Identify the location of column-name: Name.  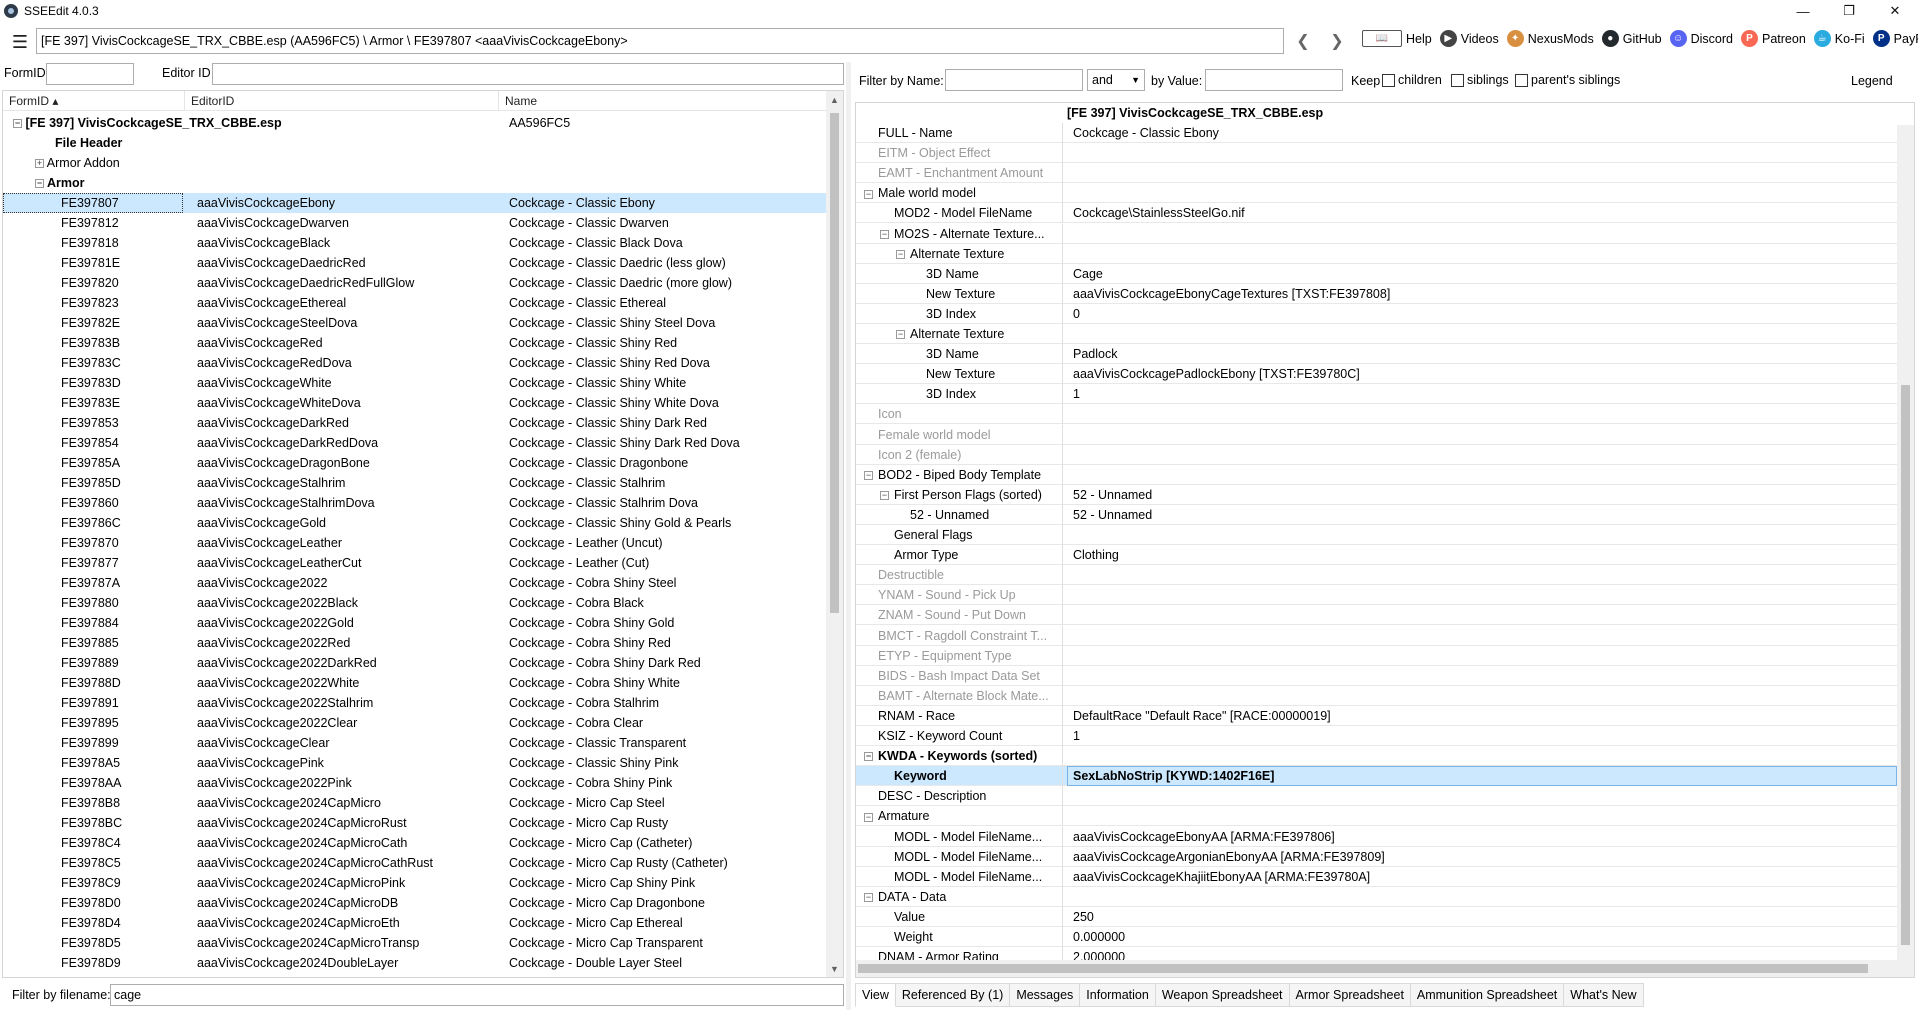
(664, 101).